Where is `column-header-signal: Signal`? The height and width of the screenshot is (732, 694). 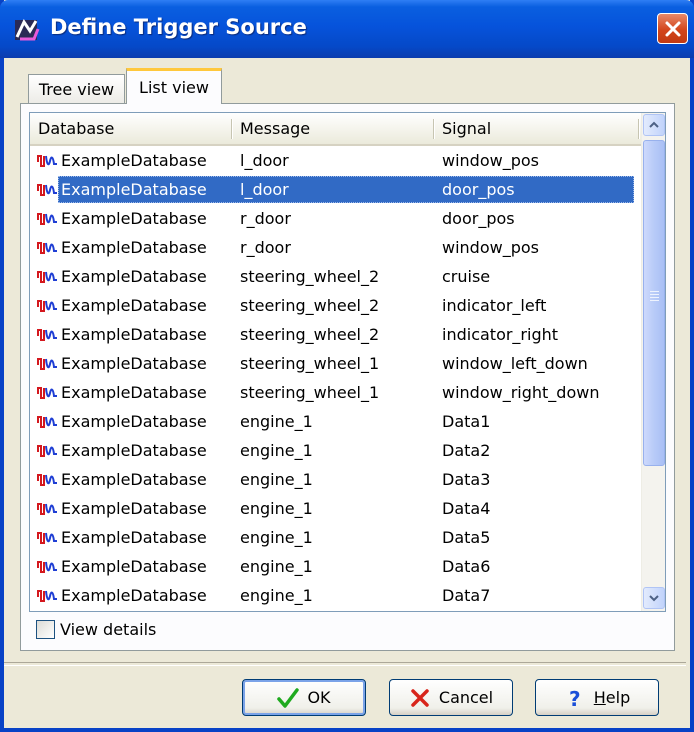
column-header-signal: Signal is located at coordinates (536, 128).